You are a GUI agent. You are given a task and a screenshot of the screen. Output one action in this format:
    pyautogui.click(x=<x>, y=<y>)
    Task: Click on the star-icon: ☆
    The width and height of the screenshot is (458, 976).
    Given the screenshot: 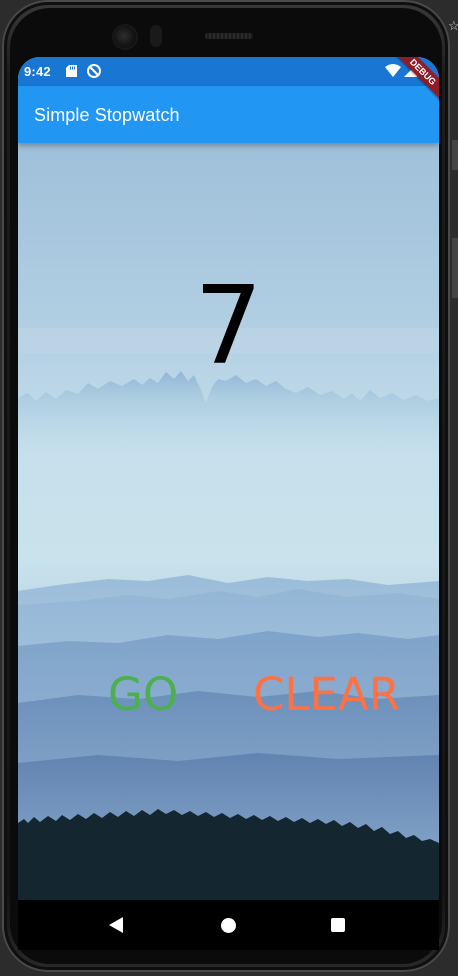 What is the action you would take?
    pyautogui.click(x=453, y=26)
    